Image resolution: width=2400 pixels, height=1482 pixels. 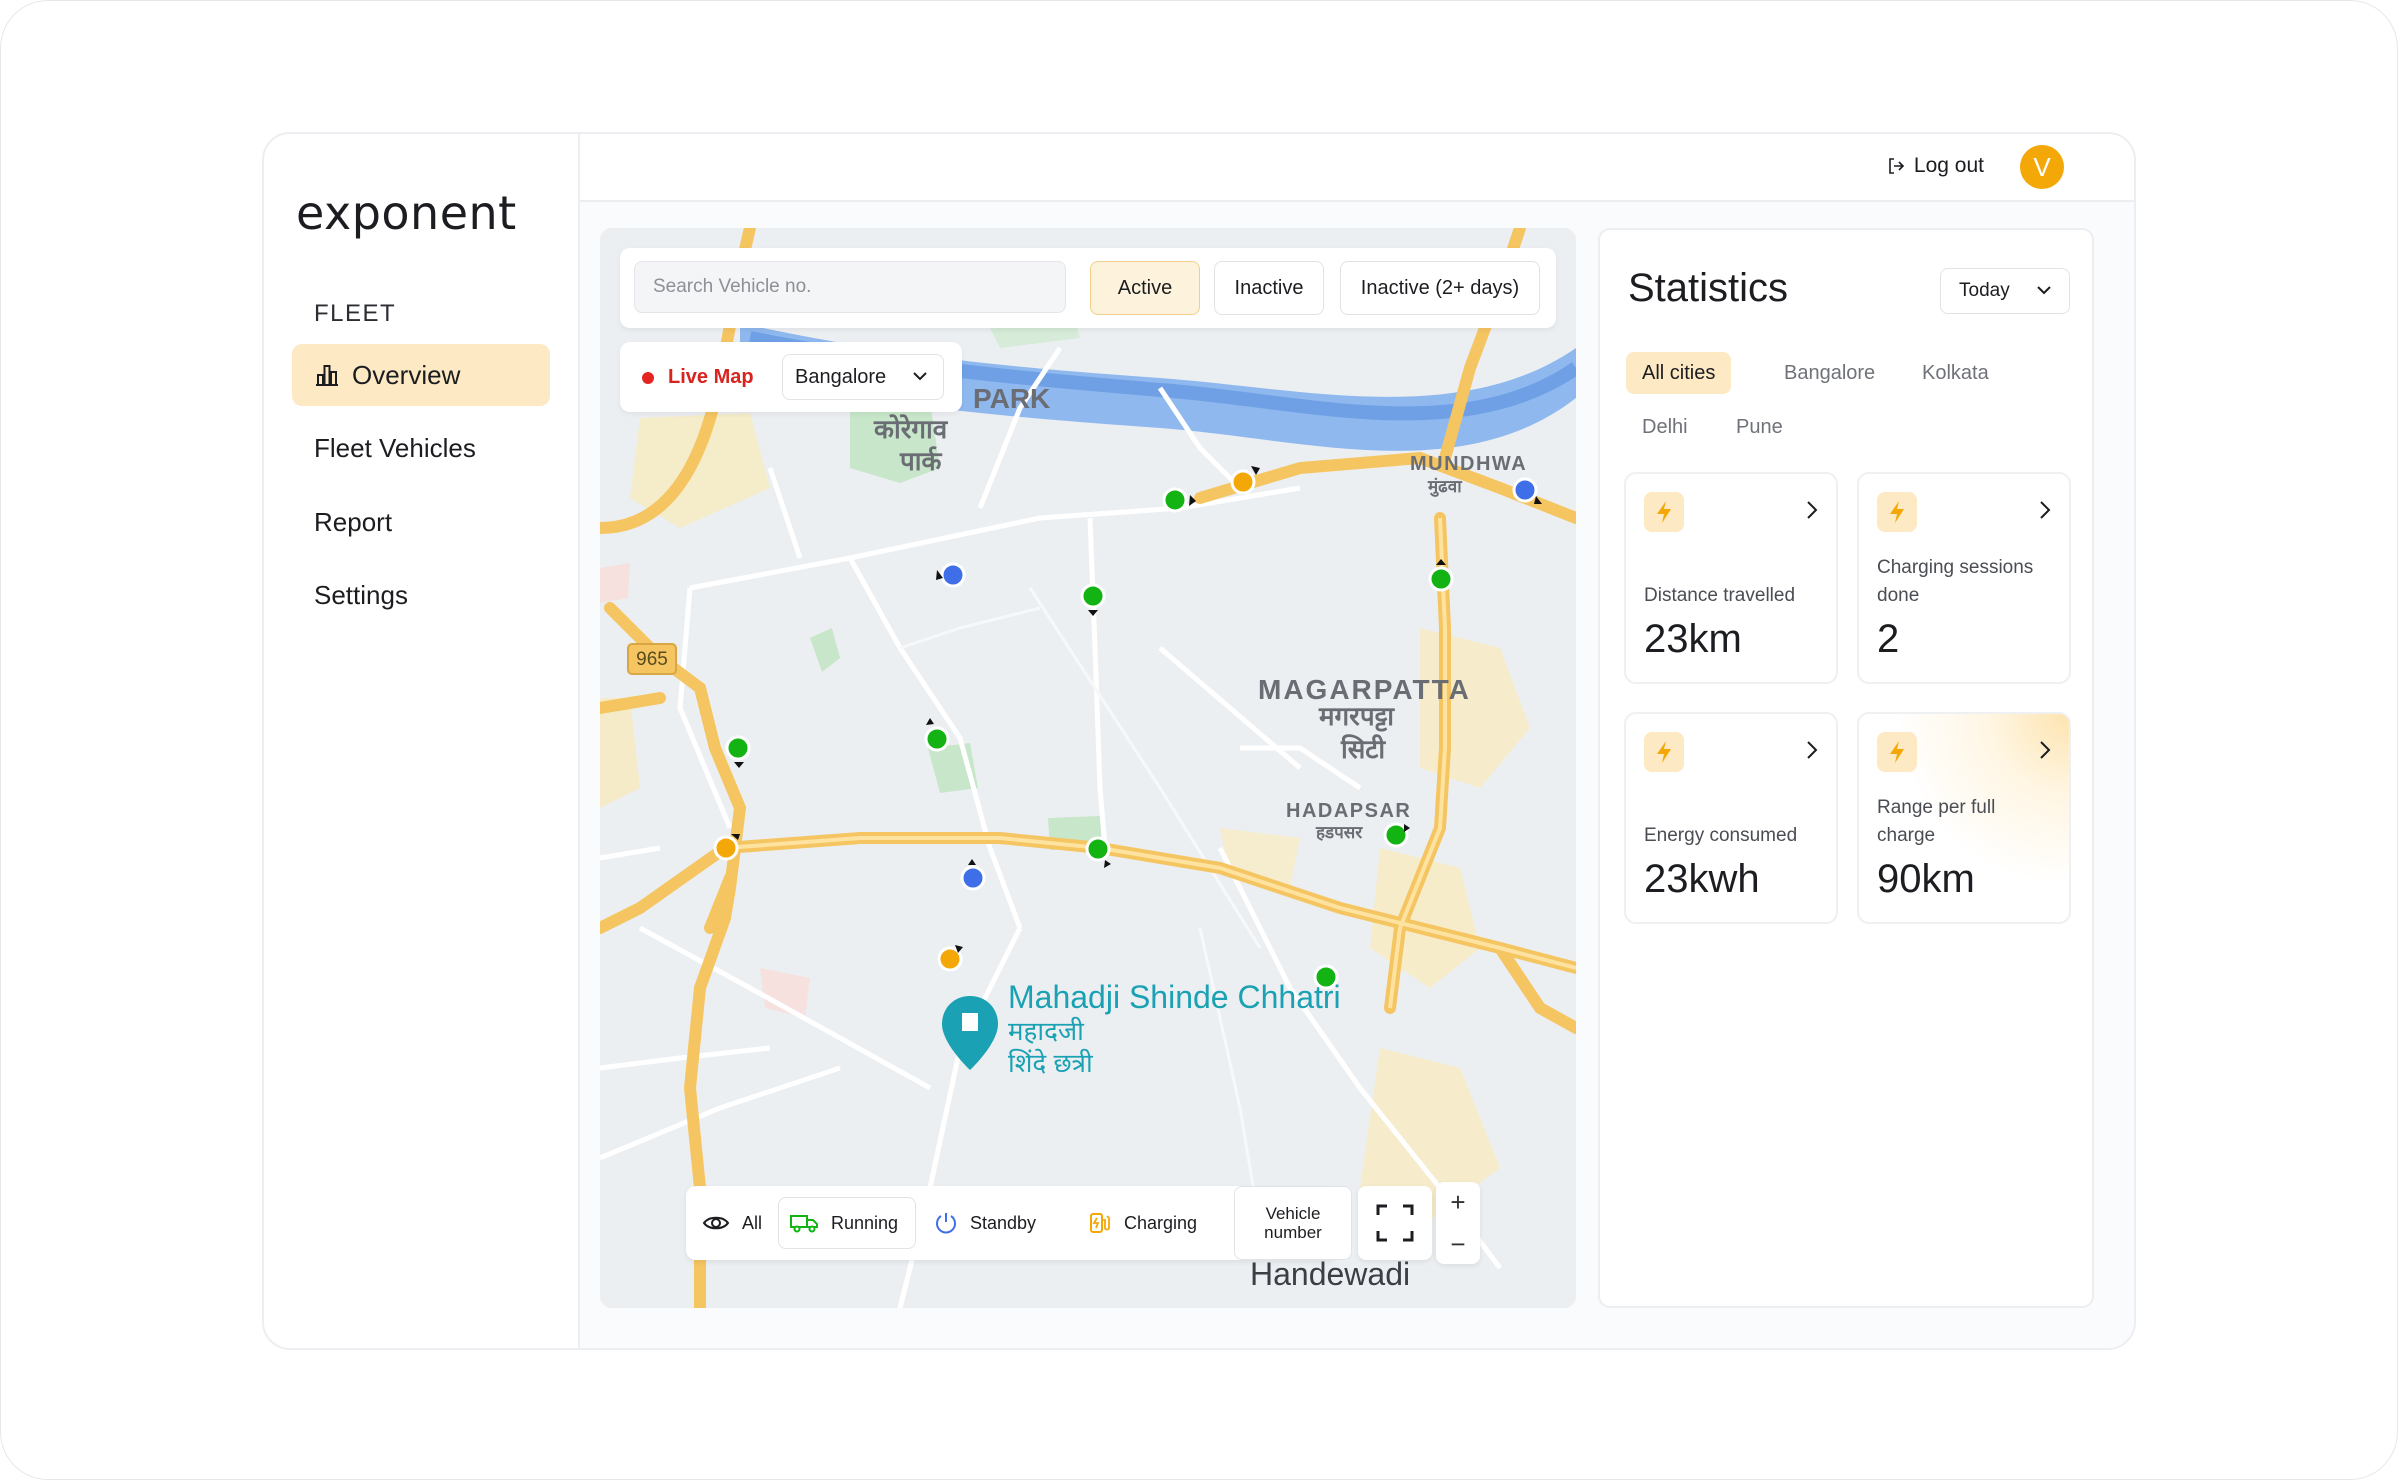 What do you see at coordinates (1693, 639) in the screenshot?
I see `stat-value: 23km` at bounding box center [1693, 639].